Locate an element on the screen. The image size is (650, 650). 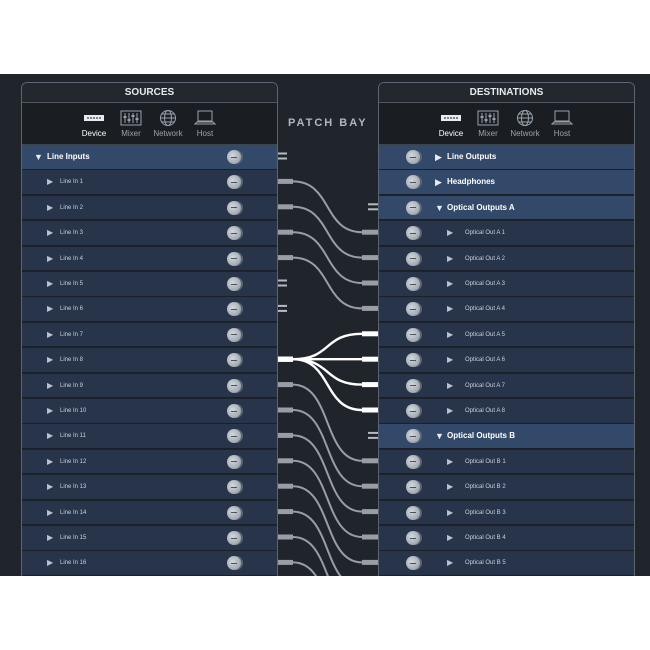
source-row: ▶ Line In 12 is located at coordinates (149, 462).